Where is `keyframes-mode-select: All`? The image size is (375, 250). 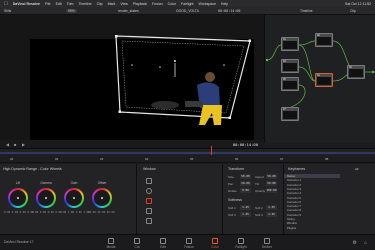 keyframes-mode-select: All is located at coordinates (356, 169).